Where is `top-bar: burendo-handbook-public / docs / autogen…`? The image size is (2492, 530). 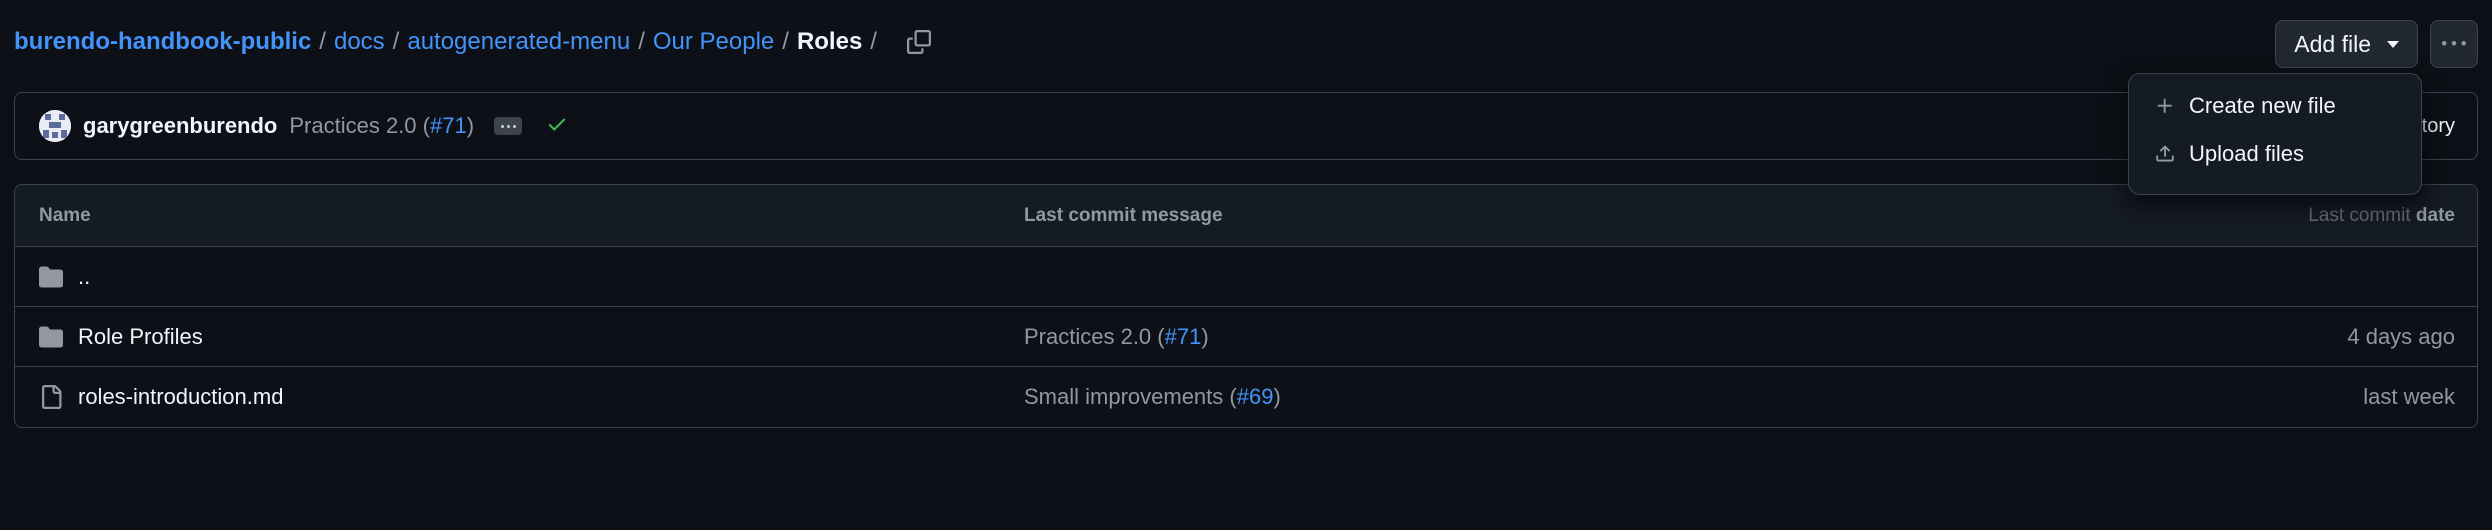 top-bar: burendo-handbook-public / docs / autogen… is located at coordinates (1246, 43).